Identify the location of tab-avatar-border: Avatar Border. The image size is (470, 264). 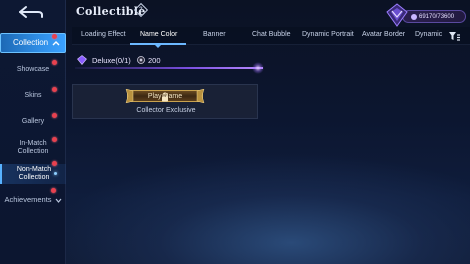
(383, 34).